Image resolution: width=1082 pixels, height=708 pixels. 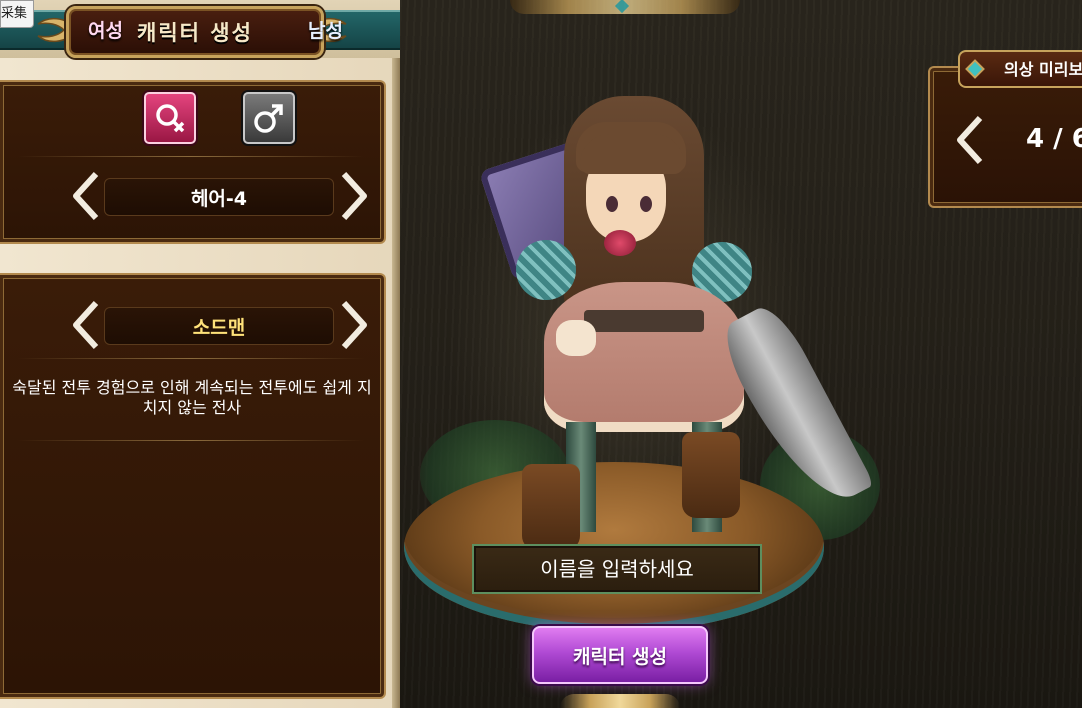 I want to click on female-button, so click(x=170, y=118).